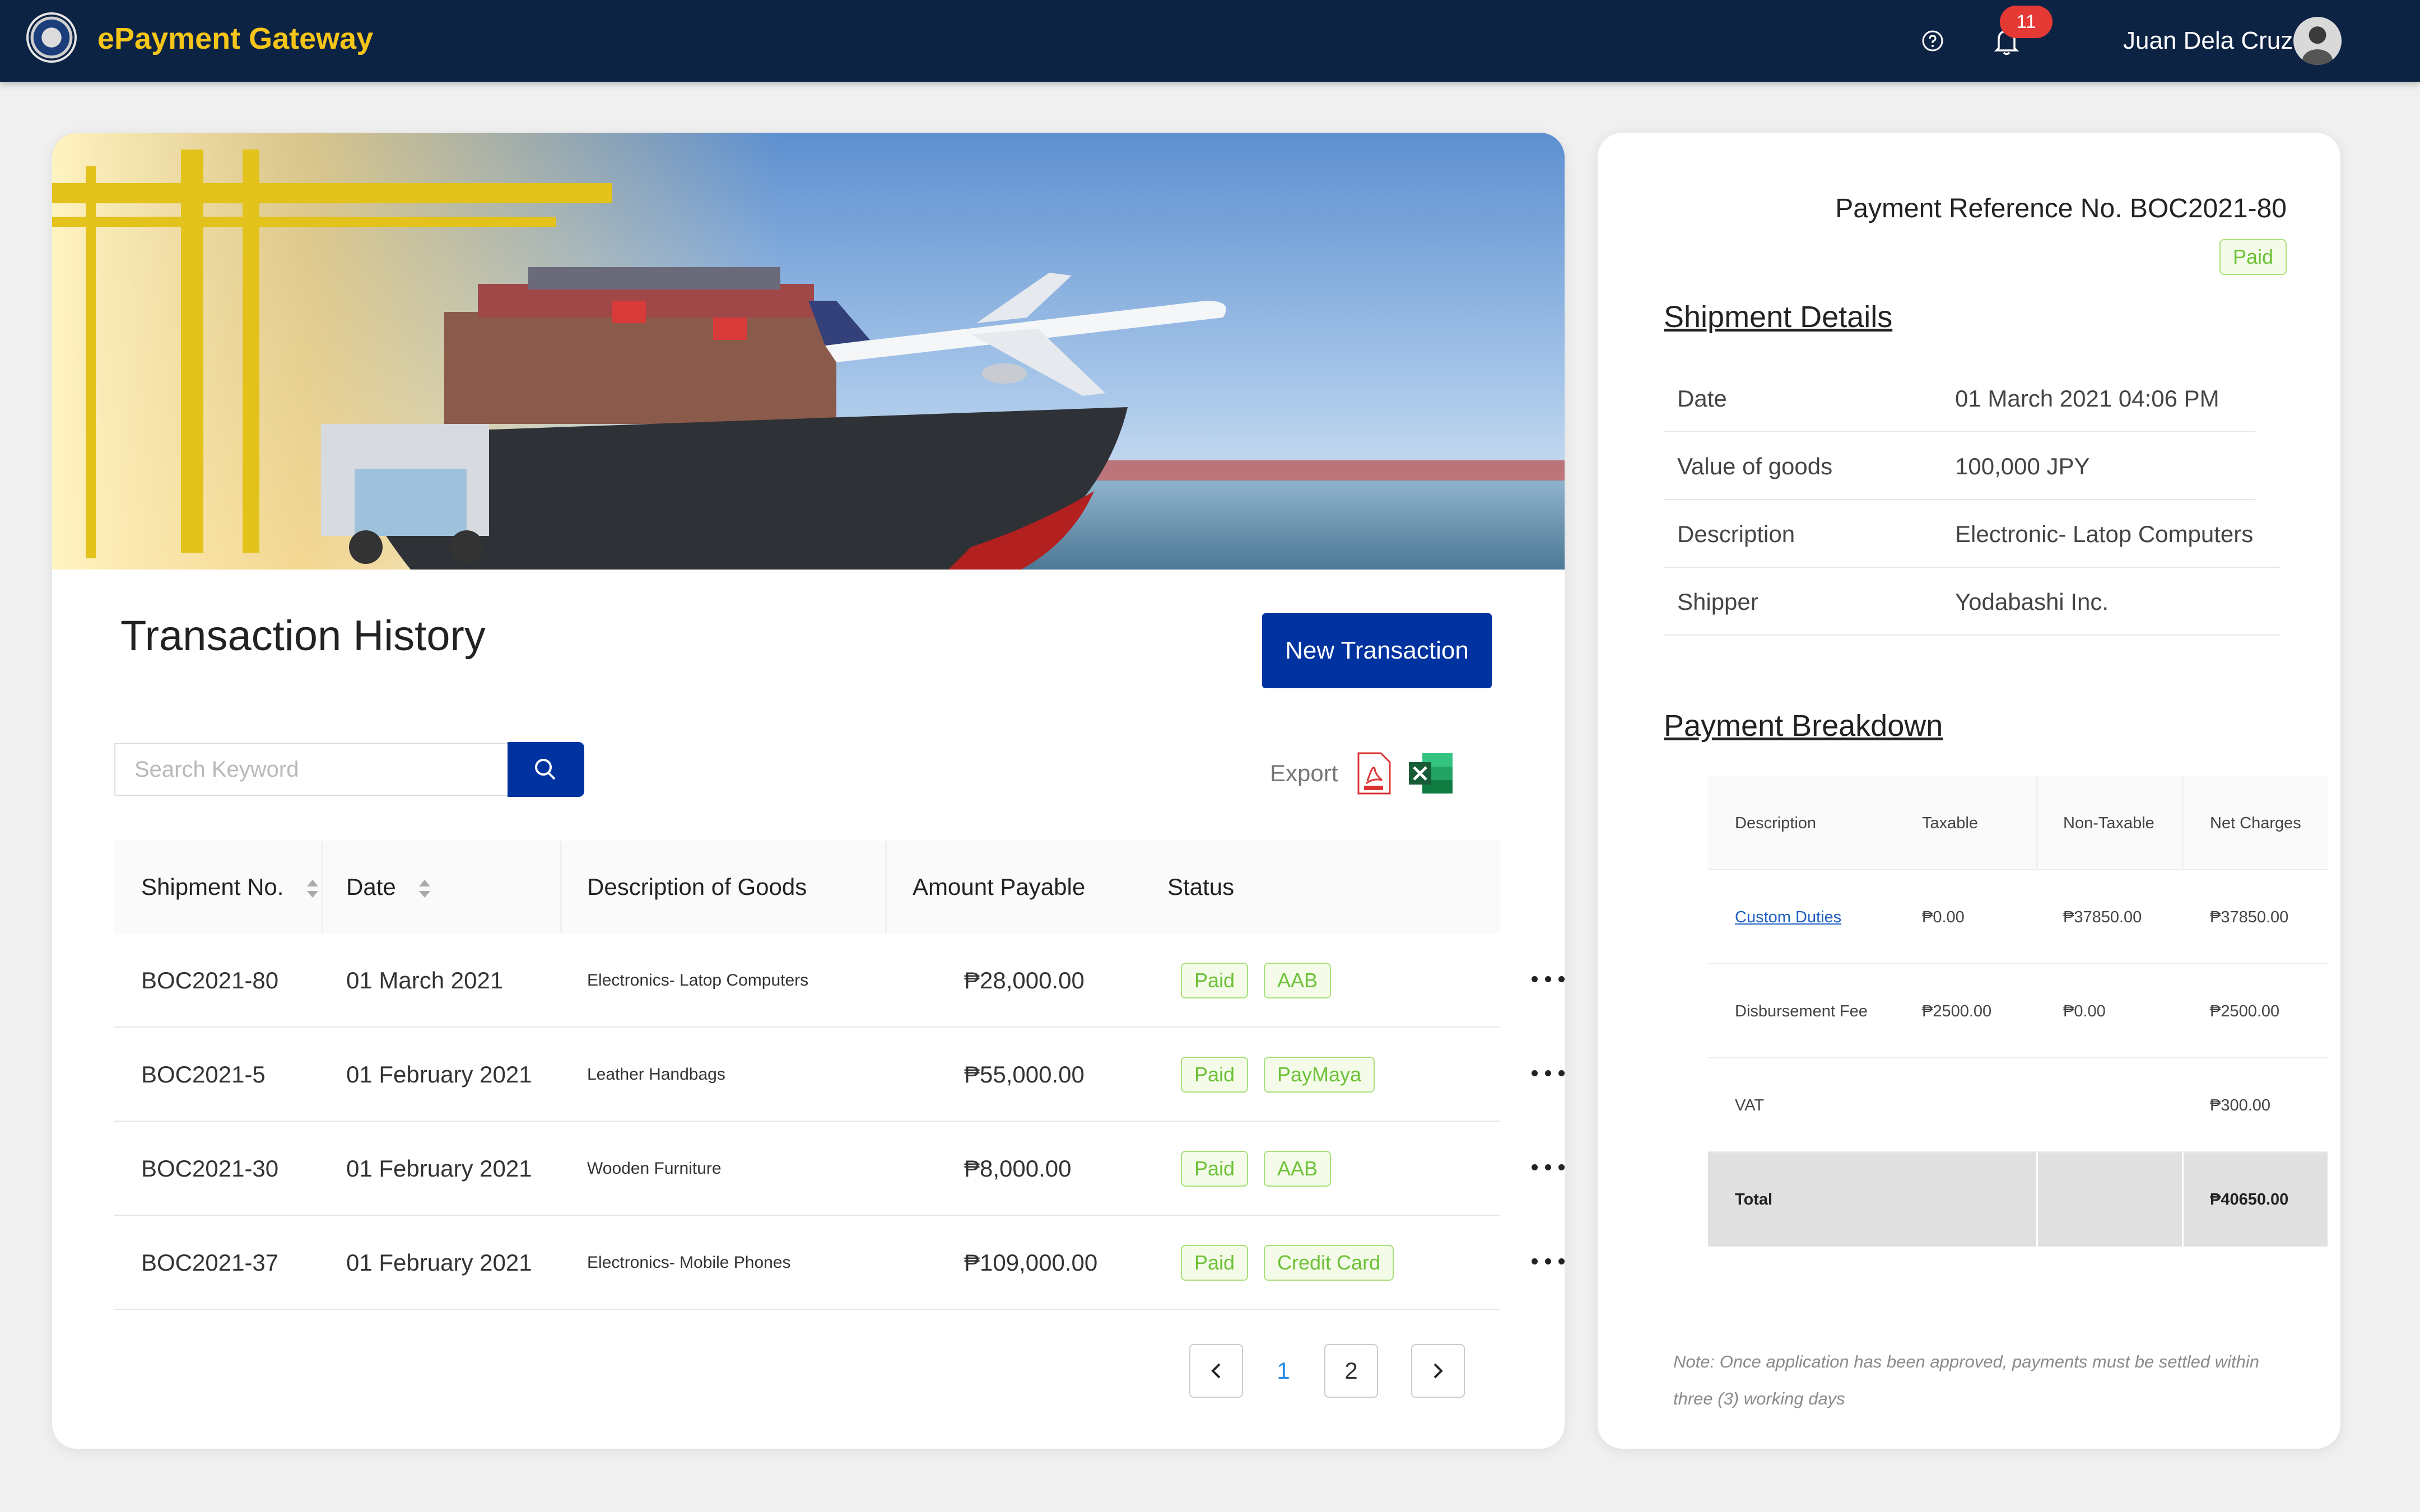 Image resolution: width=2420 pixels, height=1512 pixels. Describe the element at coordinates (425, 980) in the screenshot. I see `transaction-date: 01 March 2021` at that location.